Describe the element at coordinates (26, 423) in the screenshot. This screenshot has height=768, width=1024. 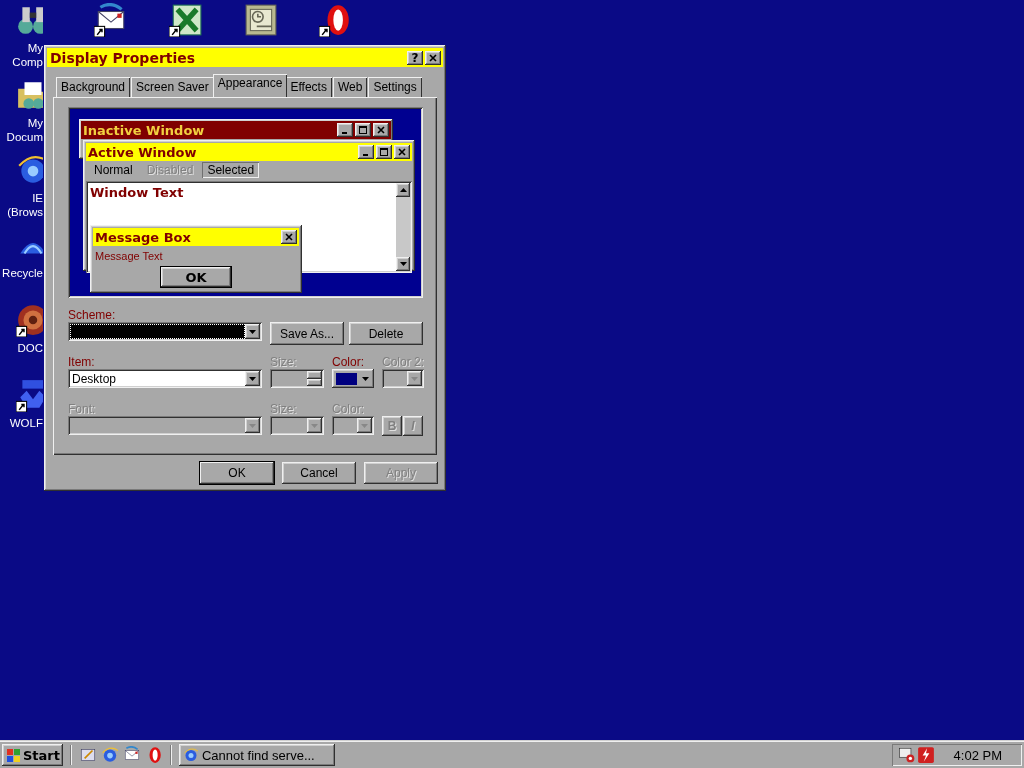
I see `icon-label: WOLF` at that location.